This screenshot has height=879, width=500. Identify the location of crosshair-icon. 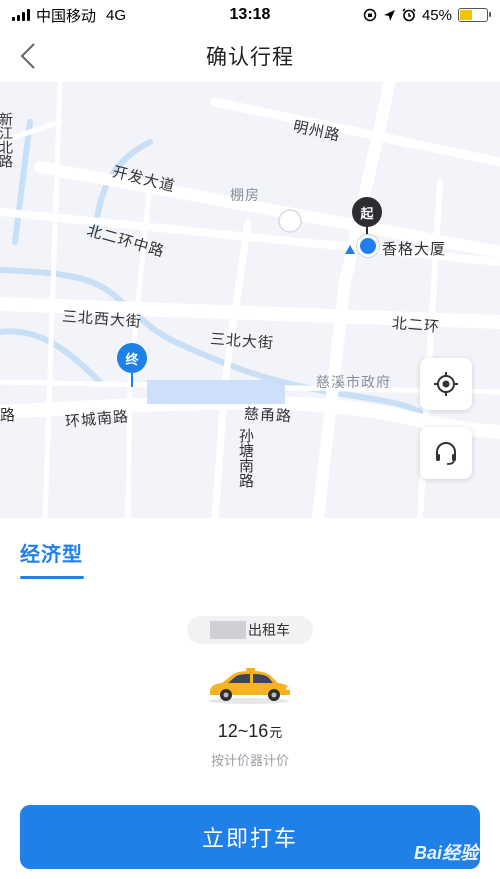
(446, 384).